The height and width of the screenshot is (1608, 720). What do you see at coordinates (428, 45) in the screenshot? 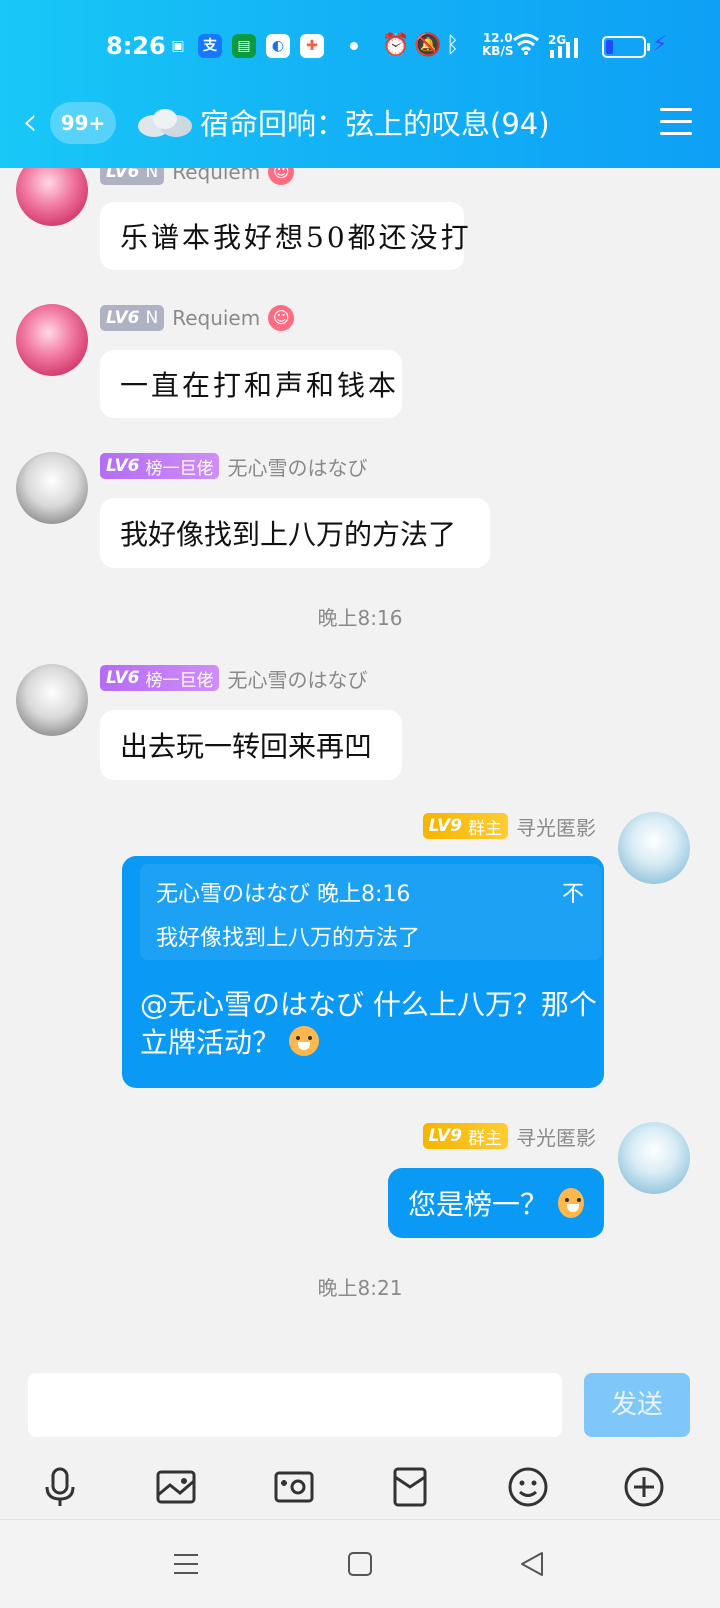
I see `mute-icon: 🔕` at bounding box center [428, 45].